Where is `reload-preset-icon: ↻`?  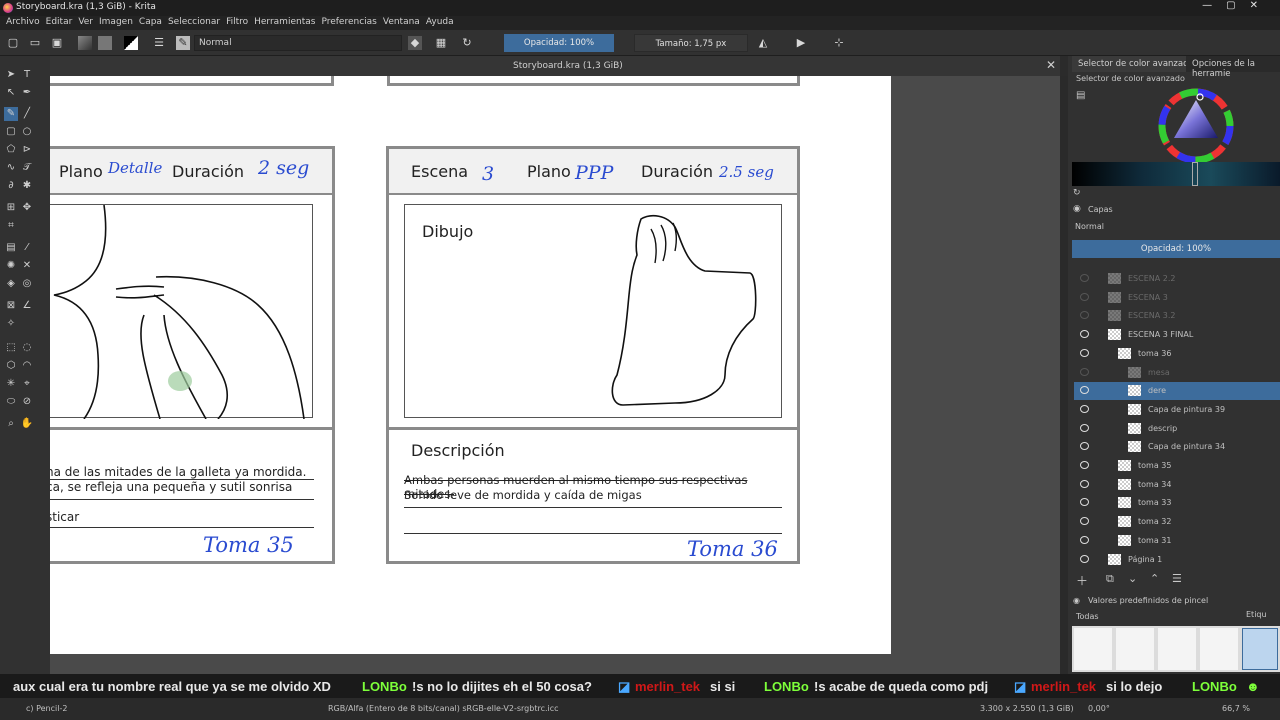 reload-preset-icon: ↻ is located at coordinates (467, 43).